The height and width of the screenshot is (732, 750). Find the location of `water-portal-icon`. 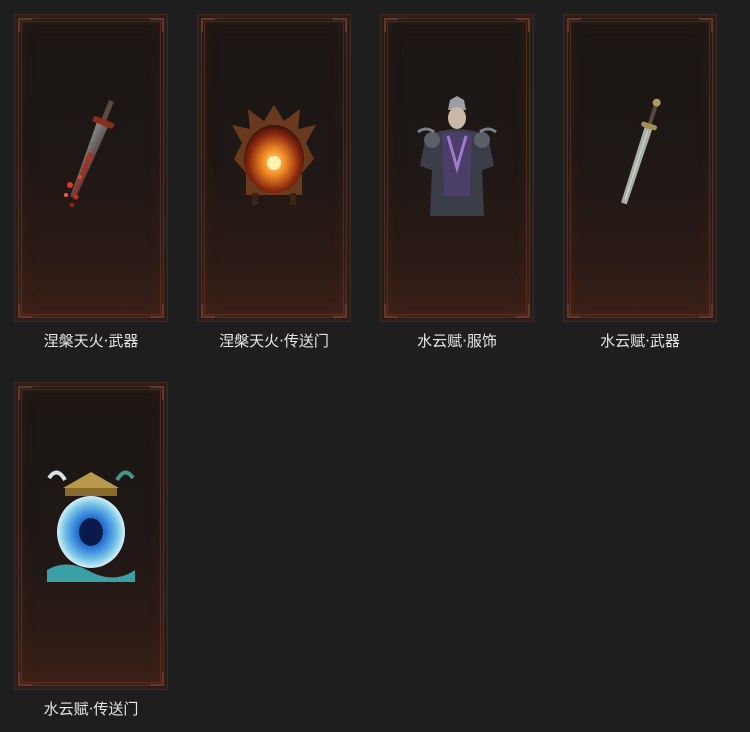

water-portal-icon is located at coordinates (91, 526).